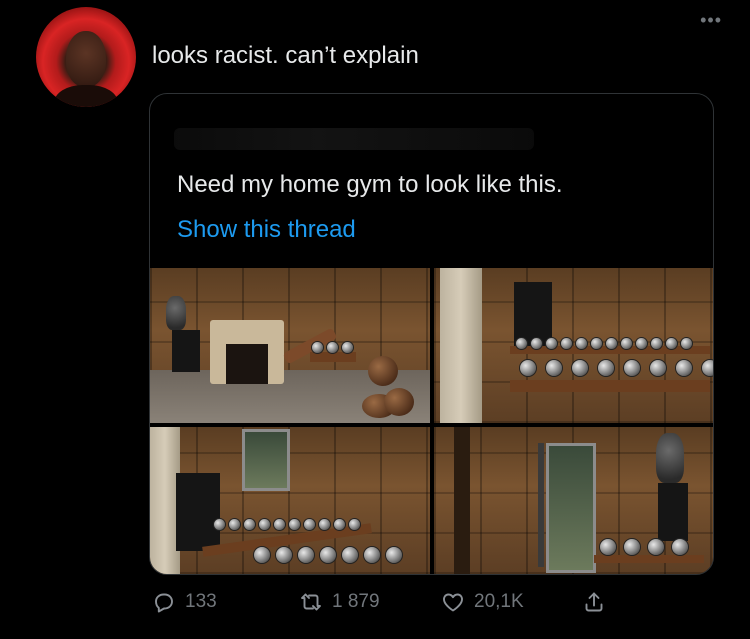  What do you see at coordinates (711, 20) in the screenshot?
I see `more-icon: •••` at bounding box center [711, 20].